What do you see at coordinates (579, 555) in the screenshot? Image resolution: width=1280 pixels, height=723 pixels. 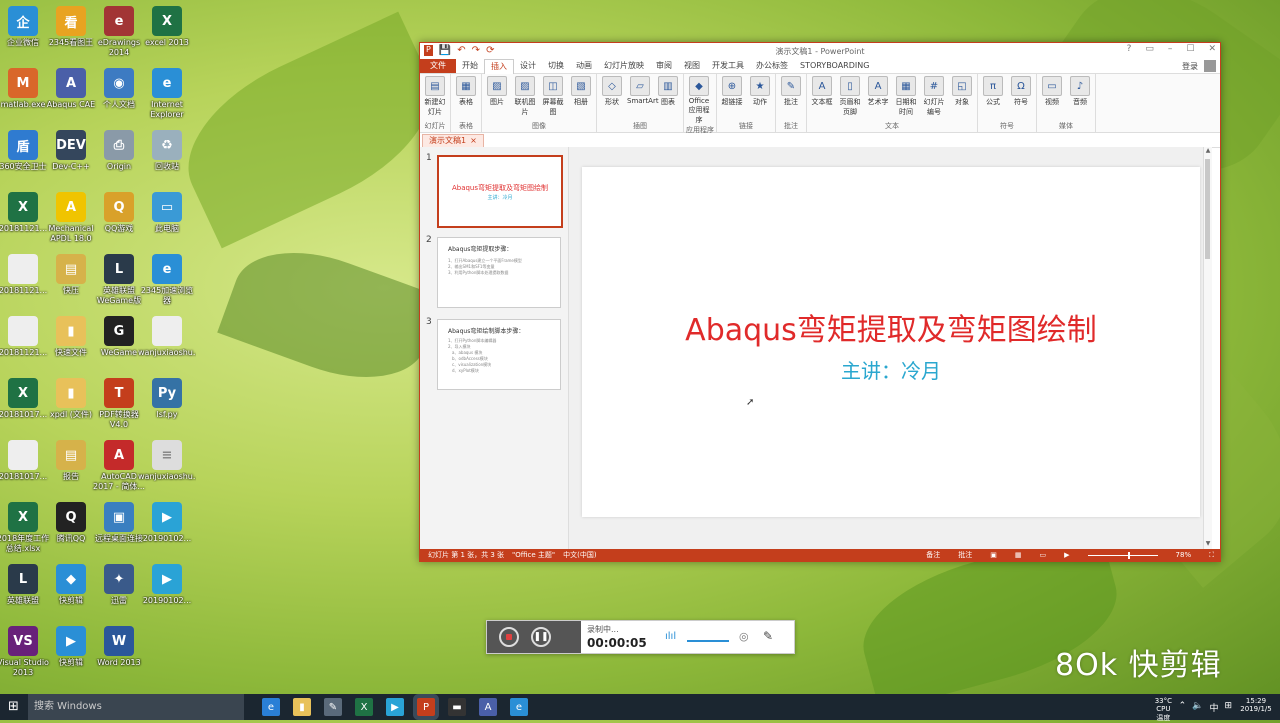 I see `language-indicator: 中文(中国)` at bounding box center [579, 555].